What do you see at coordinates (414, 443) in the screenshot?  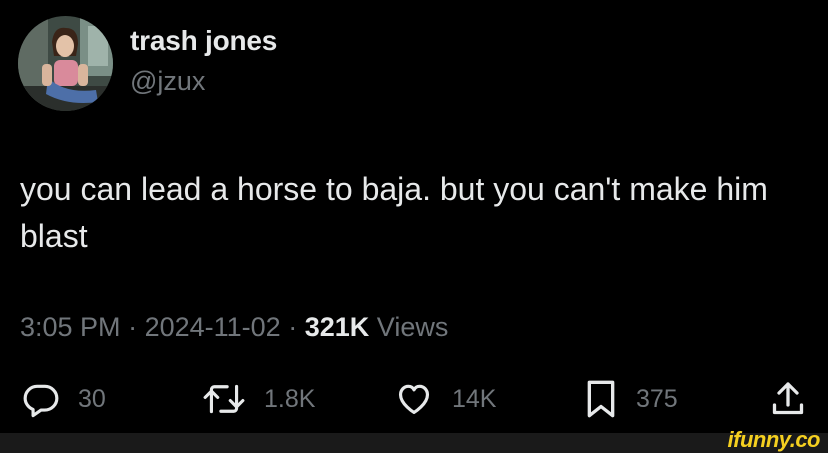 I see `bottom-strip` at bounding box center [414, 443].